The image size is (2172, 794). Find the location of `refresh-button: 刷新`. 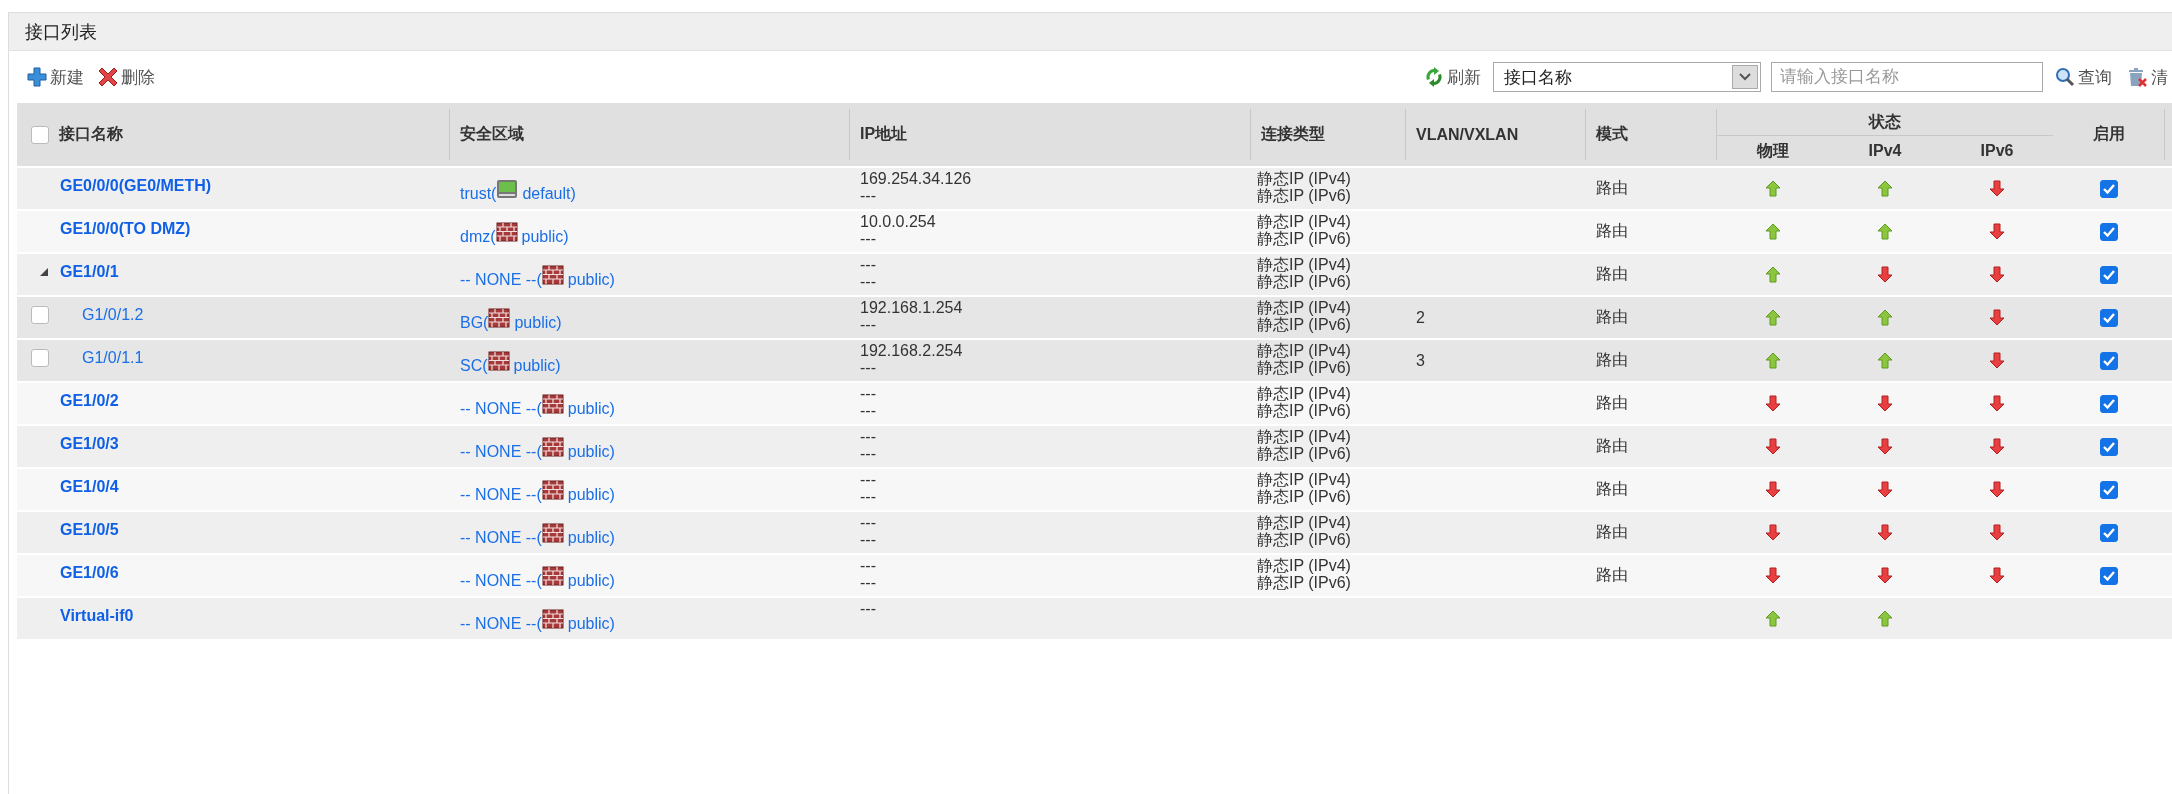

refresh-button: 刷新 is located at coordinates (1452, 77).